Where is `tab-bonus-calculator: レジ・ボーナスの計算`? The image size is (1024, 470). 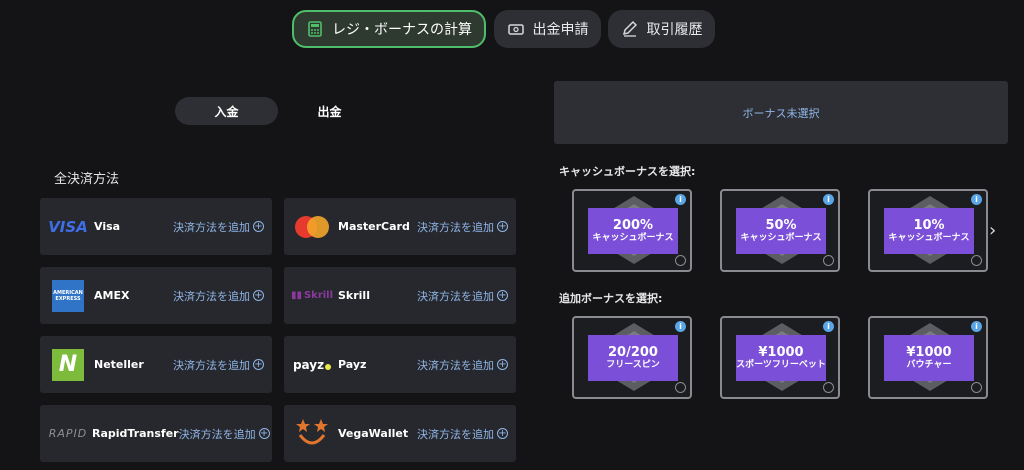
tab-bonus-calculator: レジ・ボーナスの計算 is located at coordinates (389, 29).